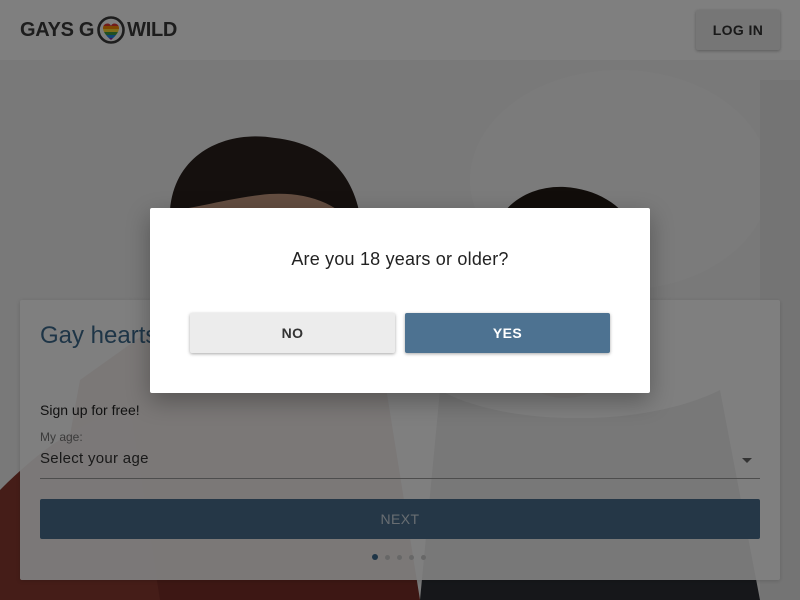 The width and height of the screenshot is (800, 600). What do you see at coordinates (400, 259) in the screenshot?
I see `age-question: Are you 18 years or older?` at bounding box center [400, 259].